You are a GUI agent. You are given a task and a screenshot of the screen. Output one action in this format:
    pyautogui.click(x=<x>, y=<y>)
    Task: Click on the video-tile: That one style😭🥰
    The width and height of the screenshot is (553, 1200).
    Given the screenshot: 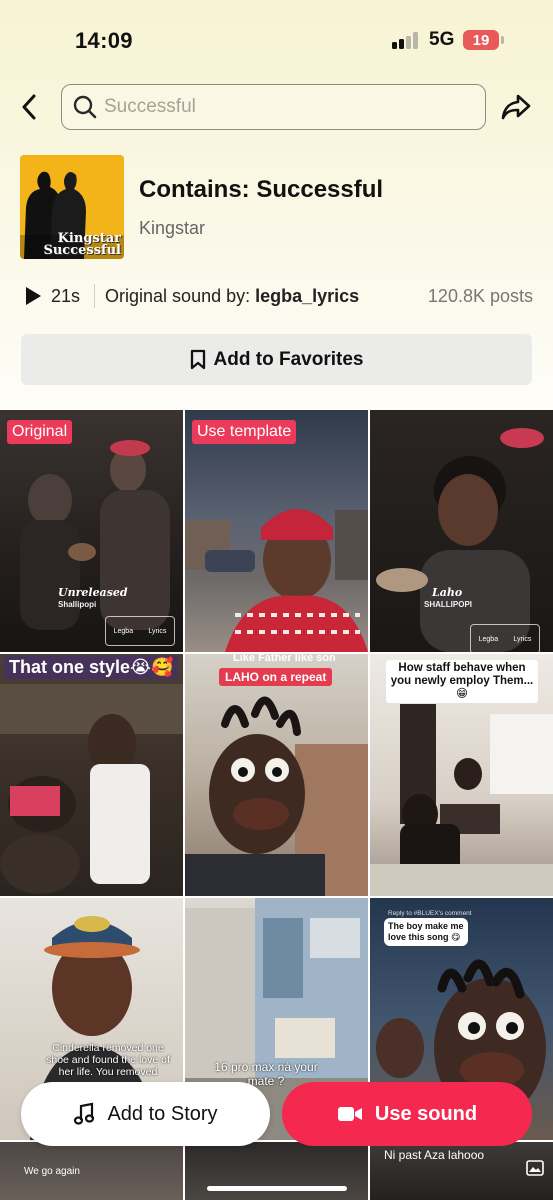 What is the action you would take?
    pyautogui.click(x=91, y=775)
    